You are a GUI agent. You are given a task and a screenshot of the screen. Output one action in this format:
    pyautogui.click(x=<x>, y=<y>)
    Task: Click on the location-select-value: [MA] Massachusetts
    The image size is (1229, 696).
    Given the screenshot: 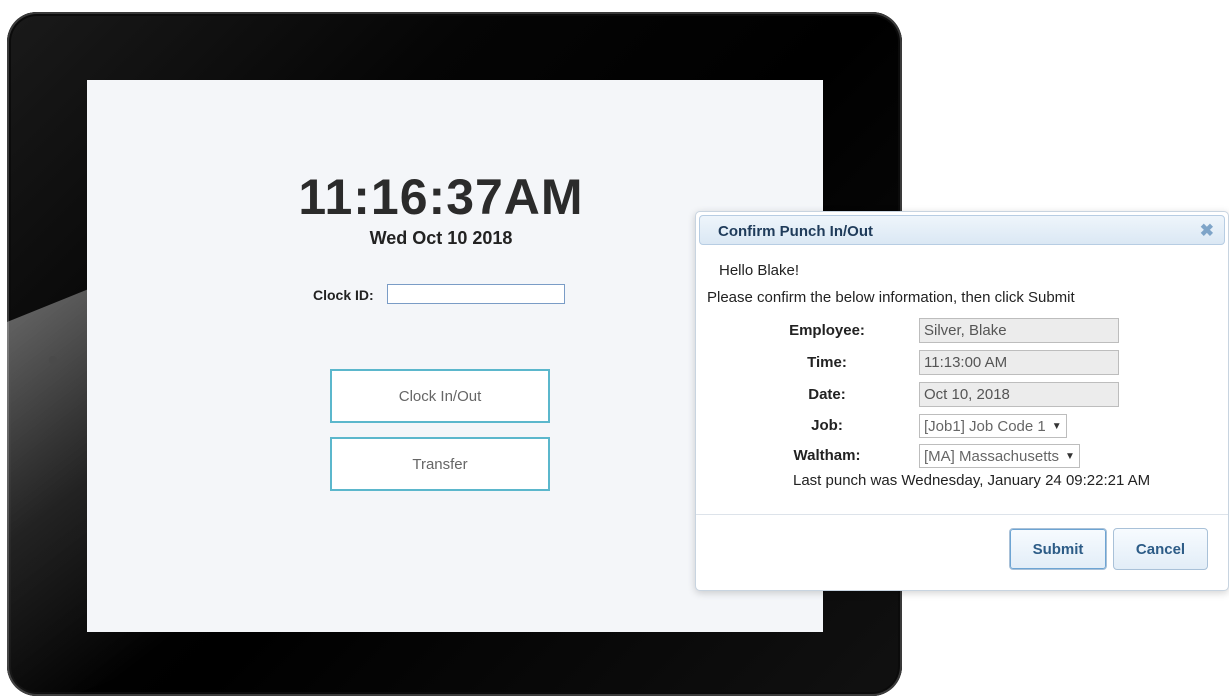 What is the action you would take?
    pyautogui.click(x=992, y=456)
    